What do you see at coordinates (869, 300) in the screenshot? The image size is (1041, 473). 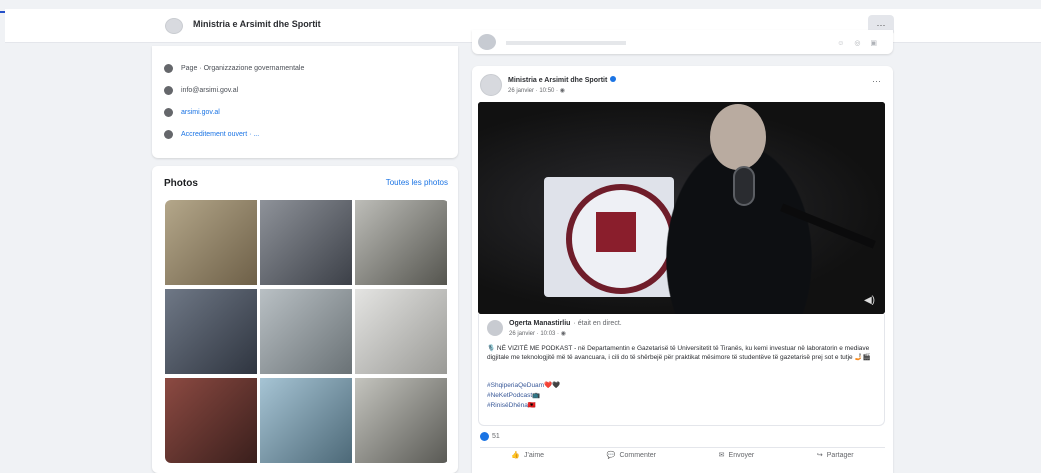 I see `volume-icon: ◀)` at bounding box center [869, 300].